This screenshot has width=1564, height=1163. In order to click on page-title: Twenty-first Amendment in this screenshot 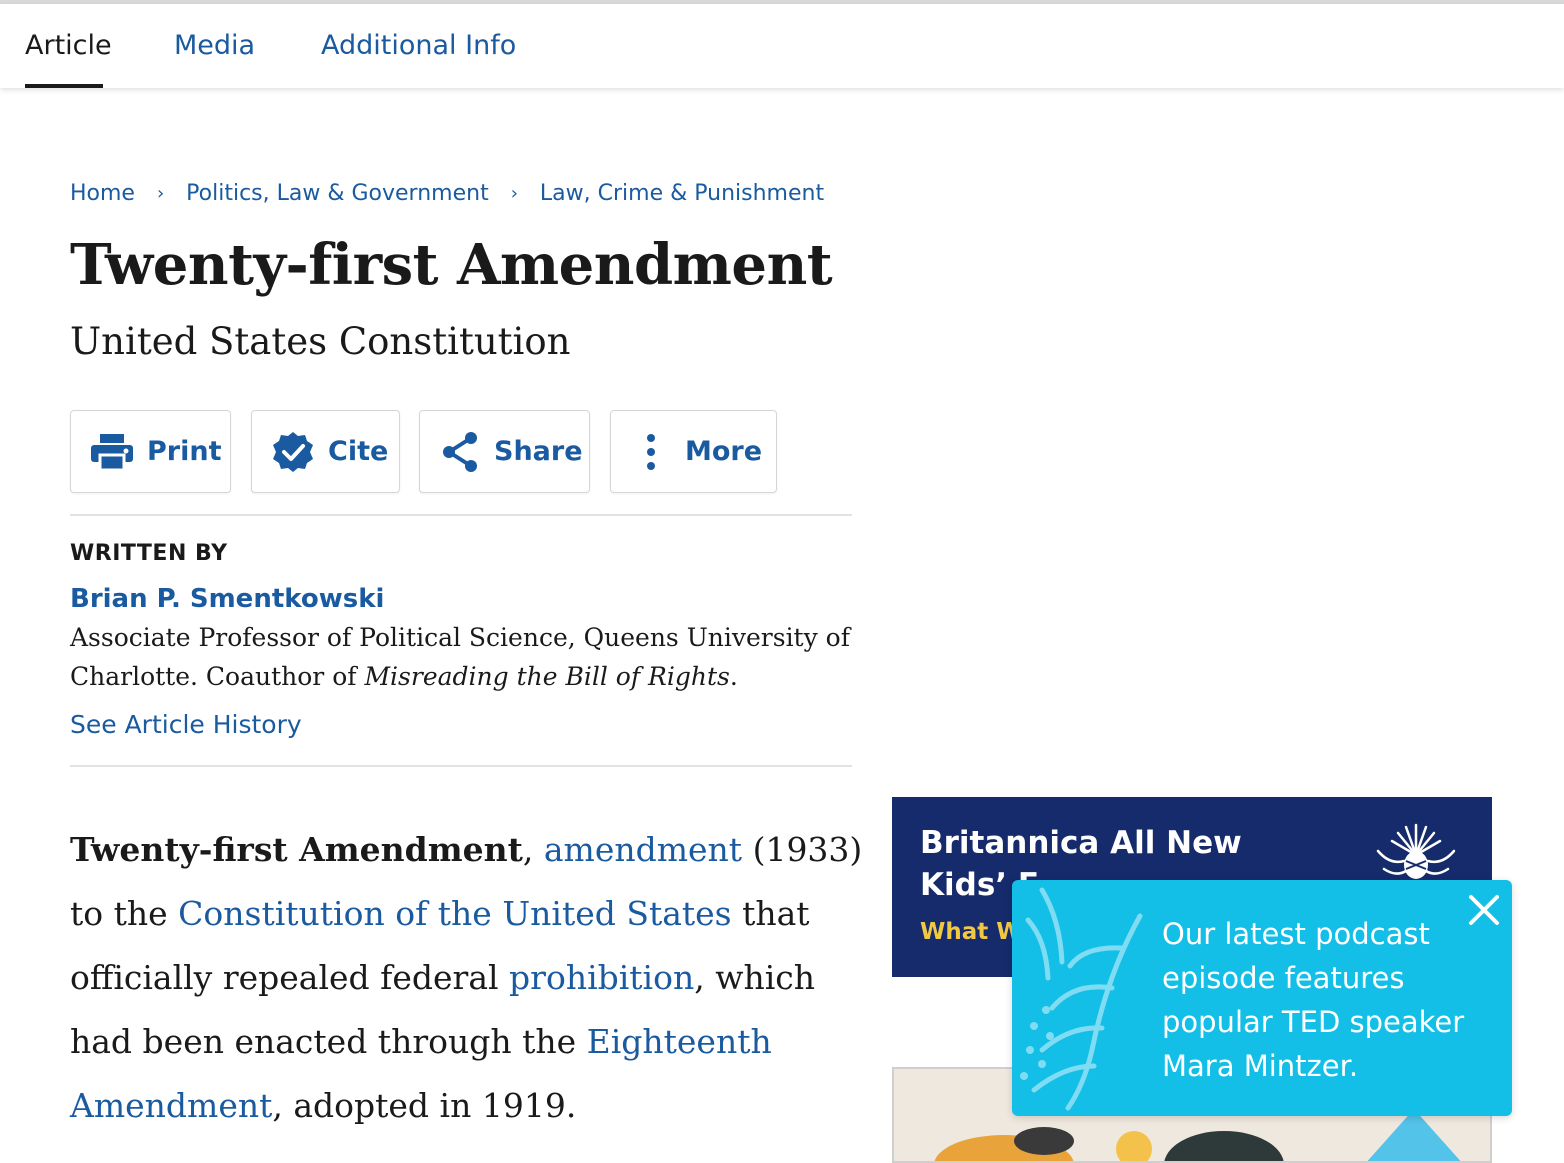, I will do `click(451, 265)`.